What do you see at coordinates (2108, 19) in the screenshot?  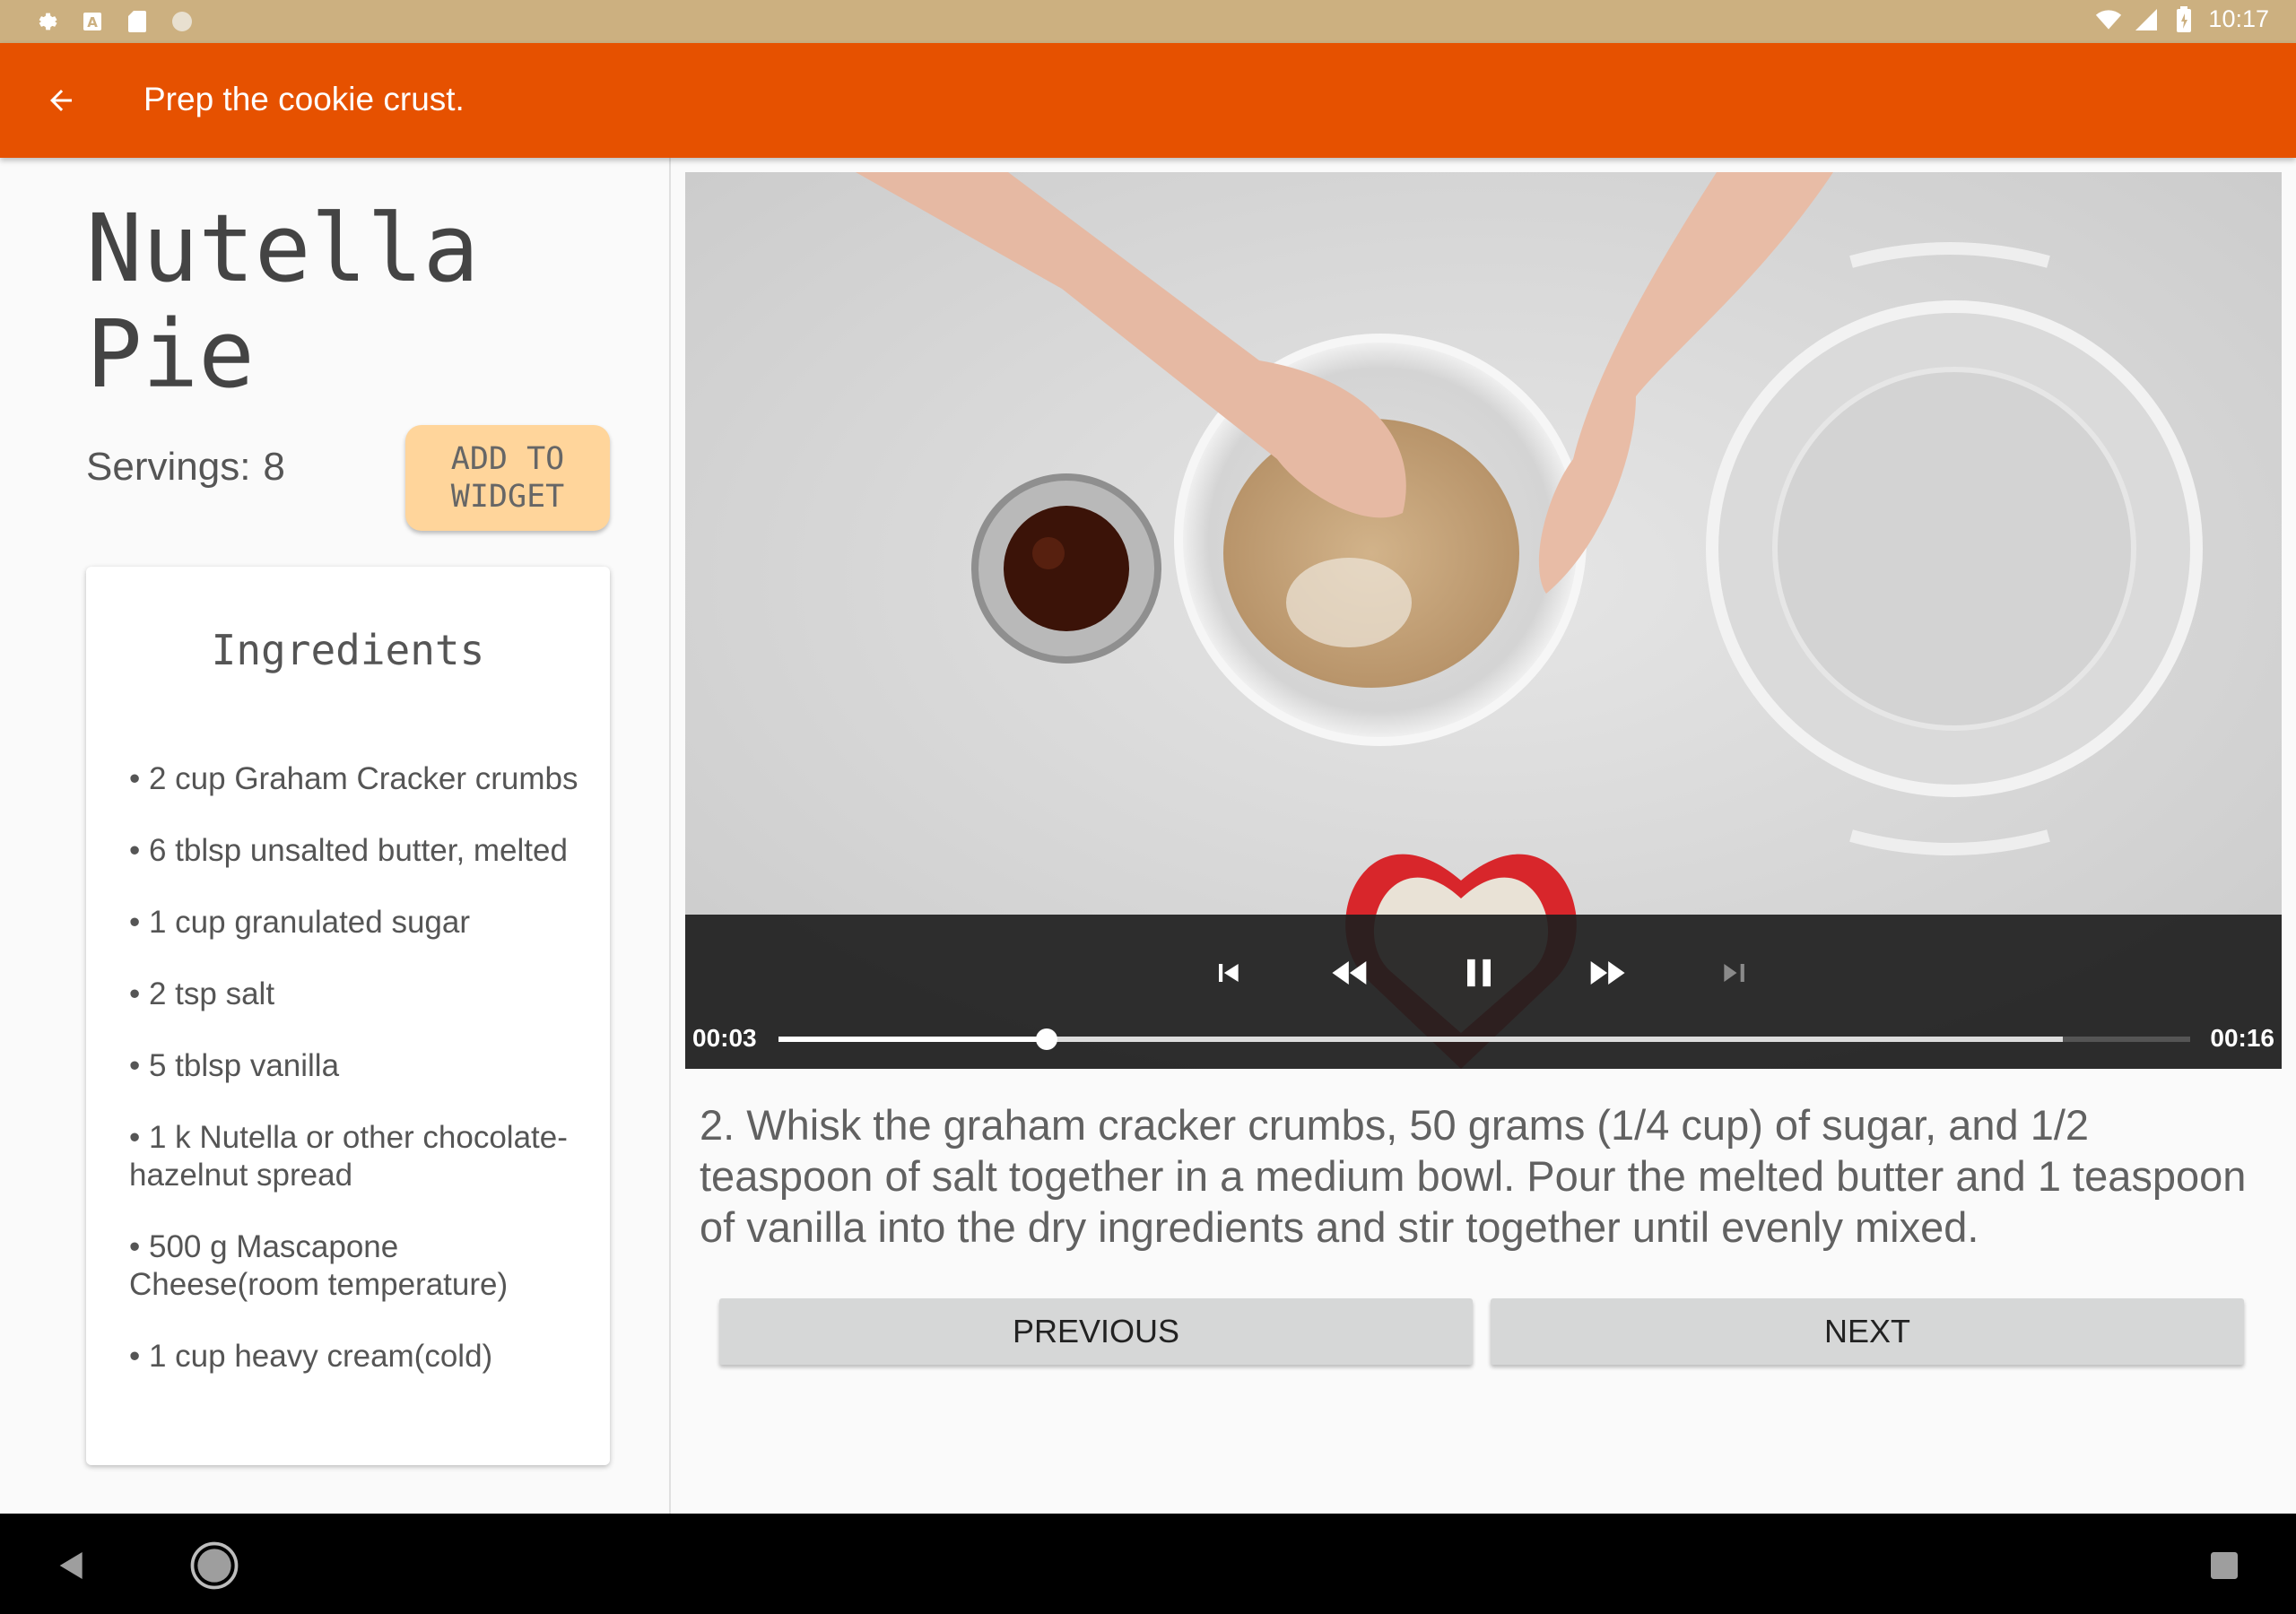 I see `wifi-icon` at bounding box center [2108, 19].